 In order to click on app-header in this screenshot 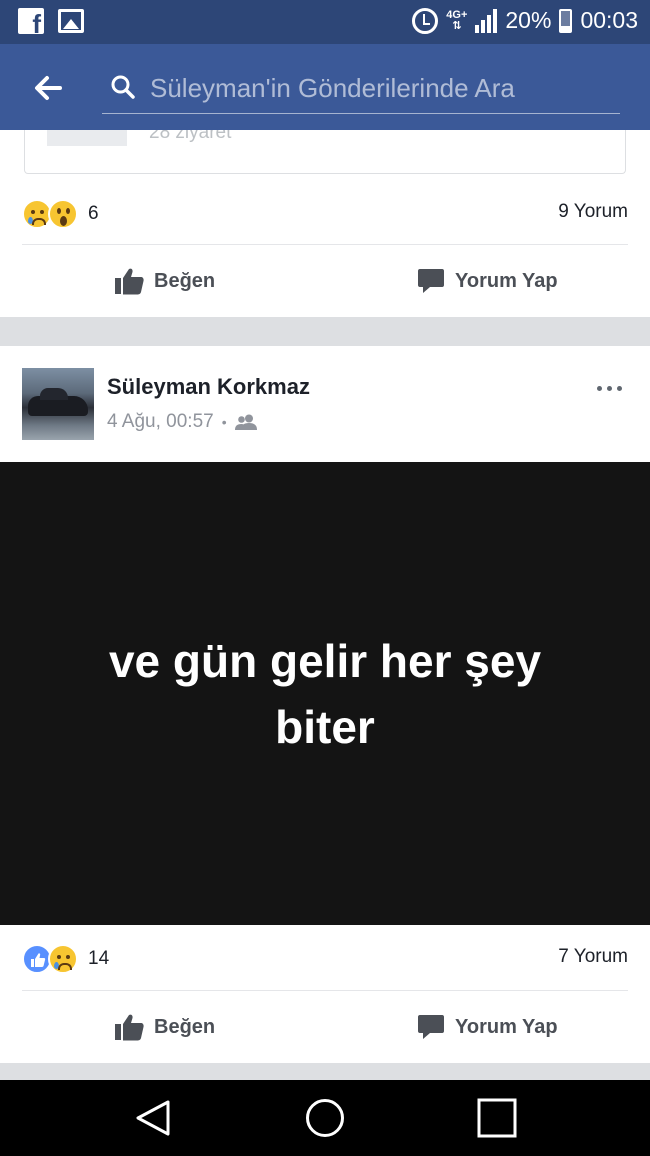, I will do `click(325, 87)`.